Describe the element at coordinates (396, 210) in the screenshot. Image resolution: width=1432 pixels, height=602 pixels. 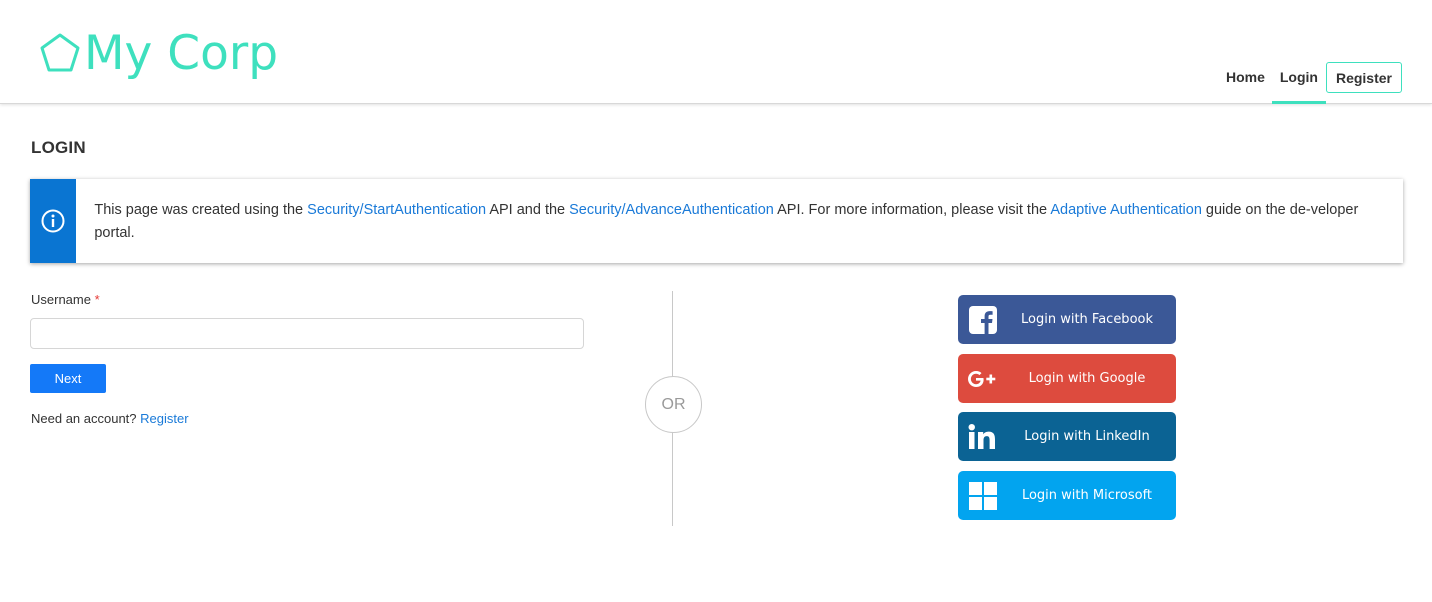
I see `start-authentication-link: Security/StartAuthentication` at that location.